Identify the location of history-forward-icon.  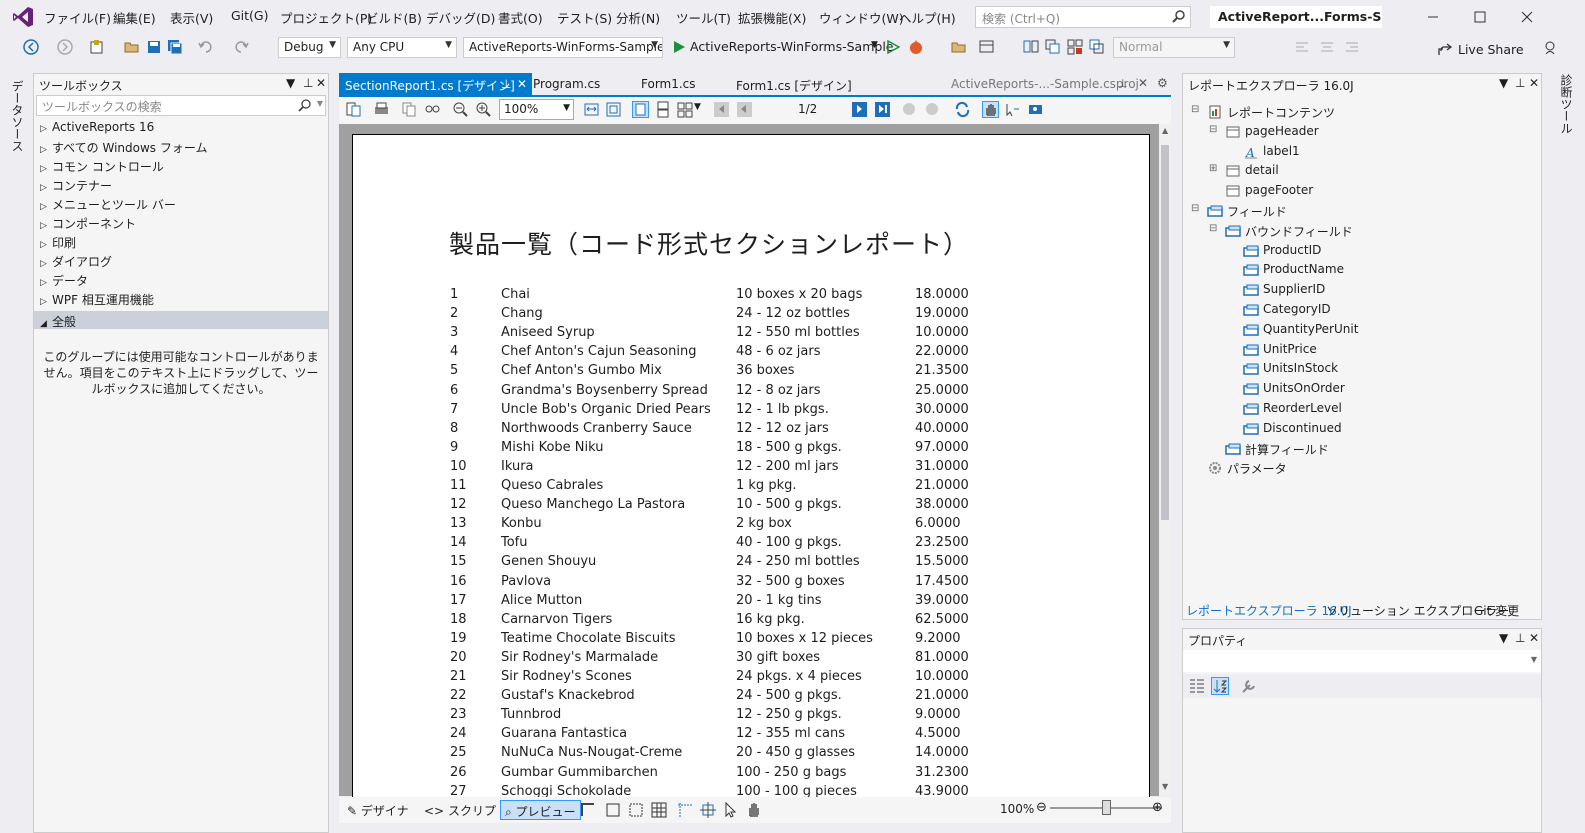
(932, 109).